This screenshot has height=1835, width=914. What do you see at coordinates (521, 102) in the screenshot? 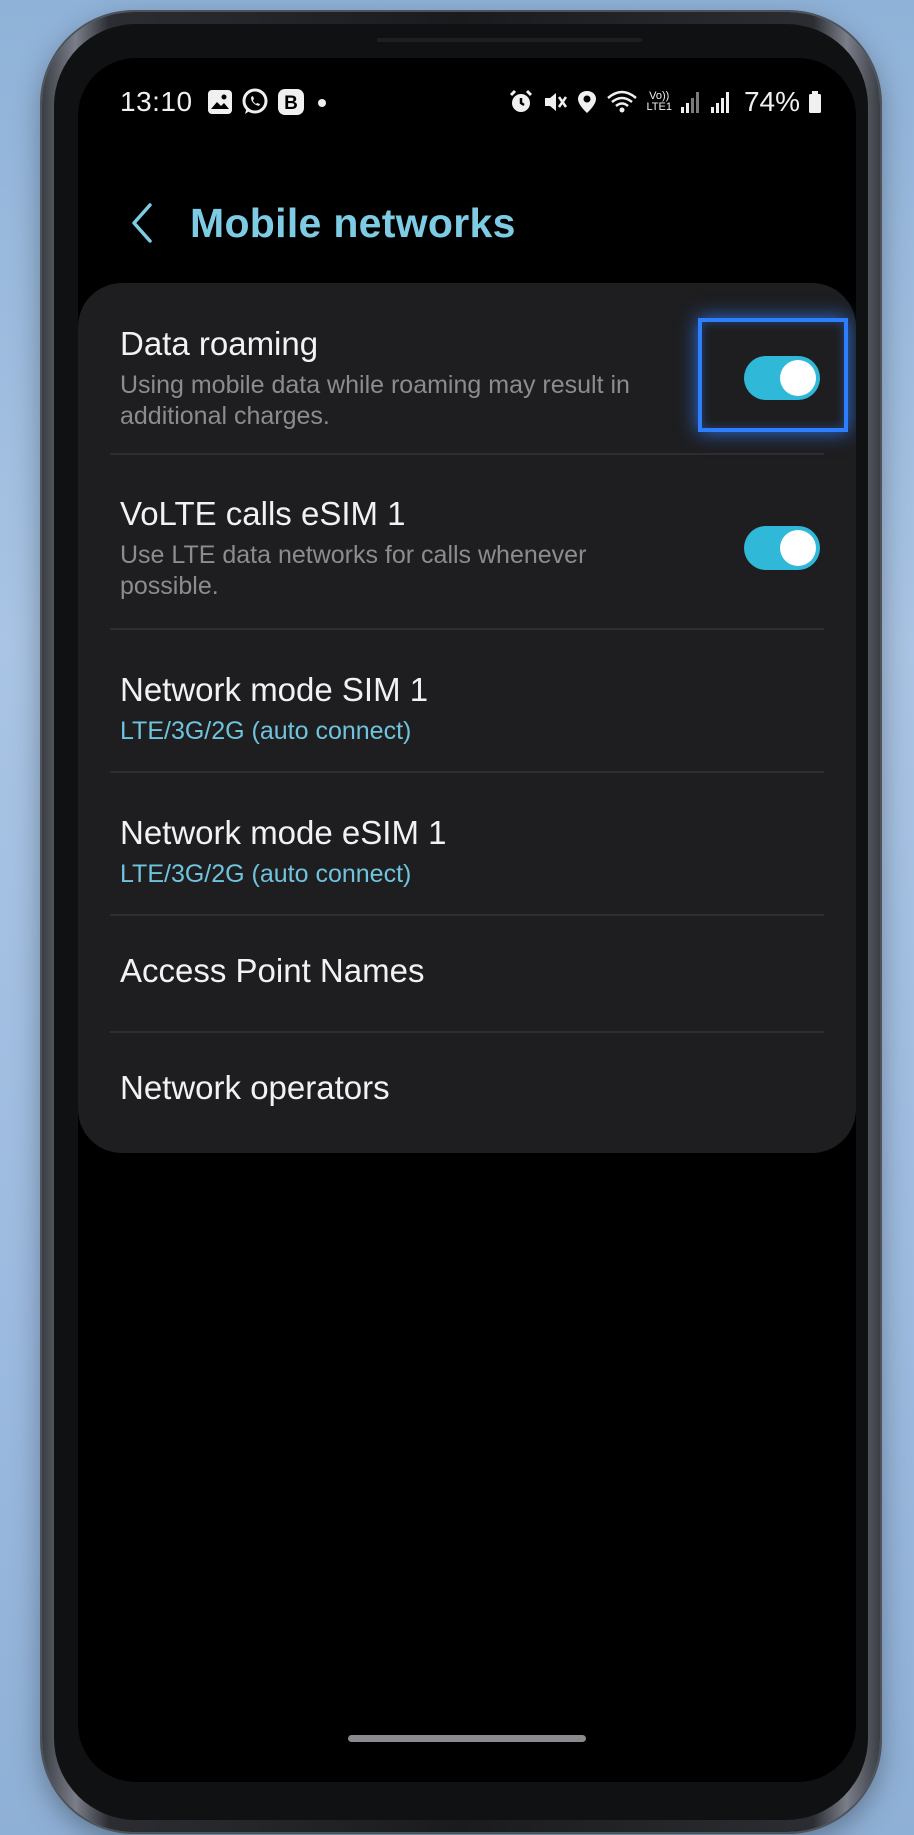
I see `alarm-icon` at bounding box center [521, 102].